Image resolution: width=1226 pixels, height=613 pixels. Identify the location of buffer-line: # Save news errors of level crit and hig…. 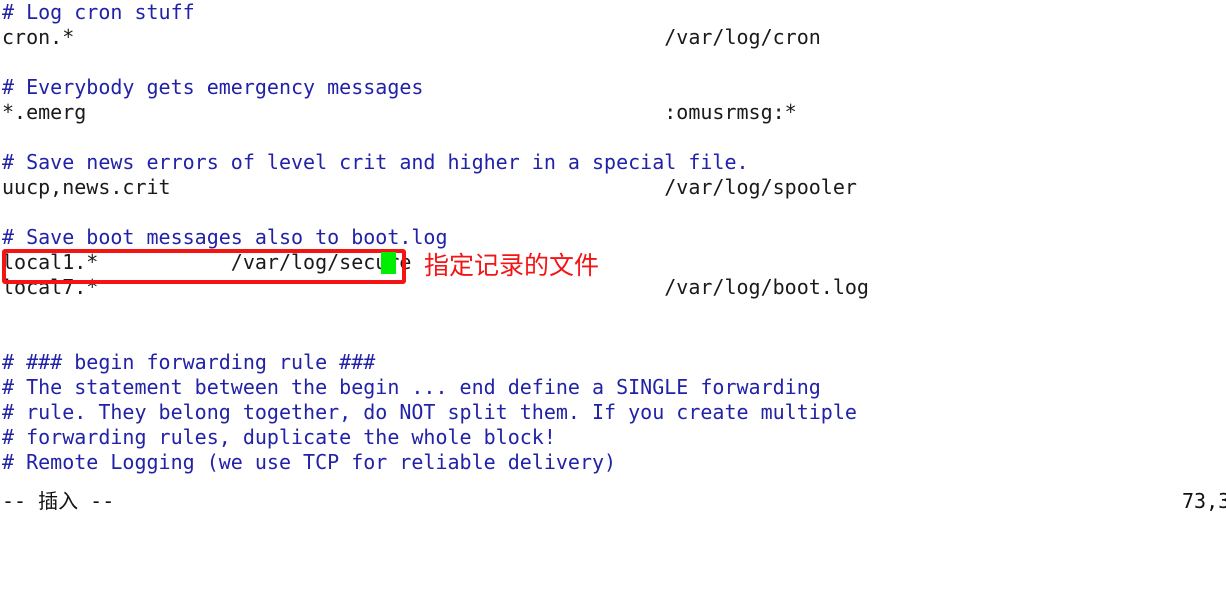
(613, 162).